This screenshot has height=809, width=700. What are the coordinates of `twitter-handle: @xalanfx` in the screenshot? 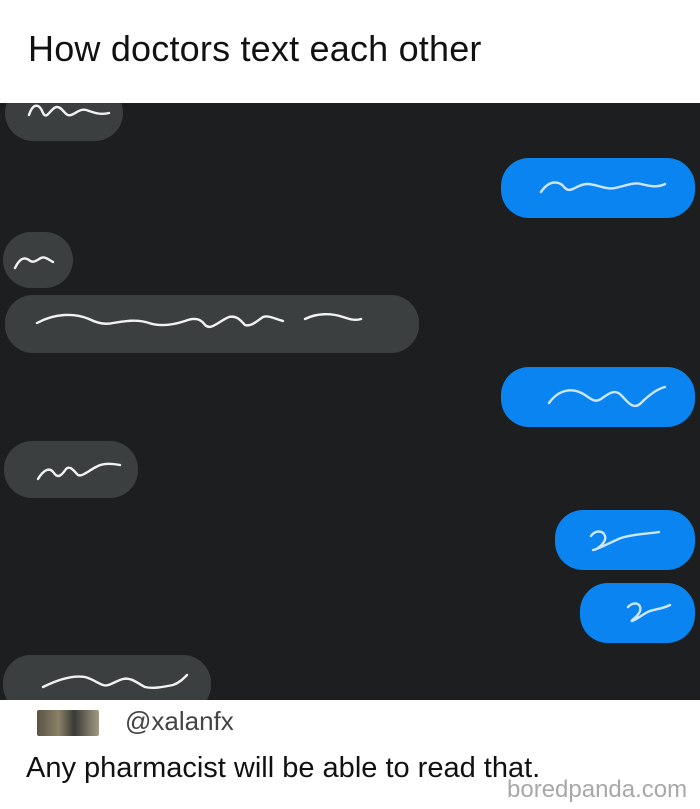 It's located at (179, 721).